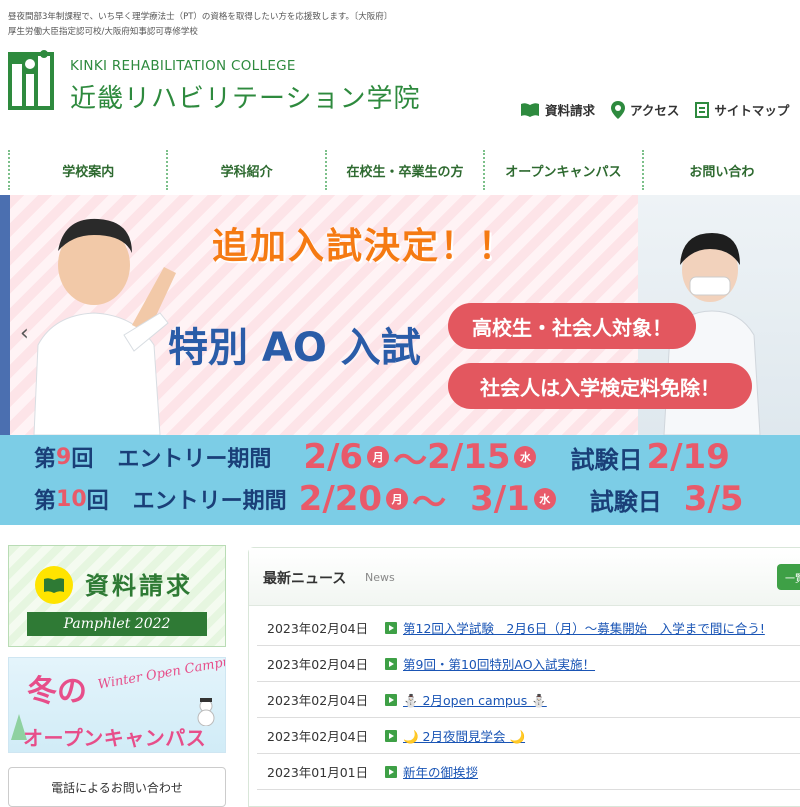  Describe the element at coordinates (294, 348) in the screenshot. I see `hero-exam-name: 特別 AO 入試` at that location.